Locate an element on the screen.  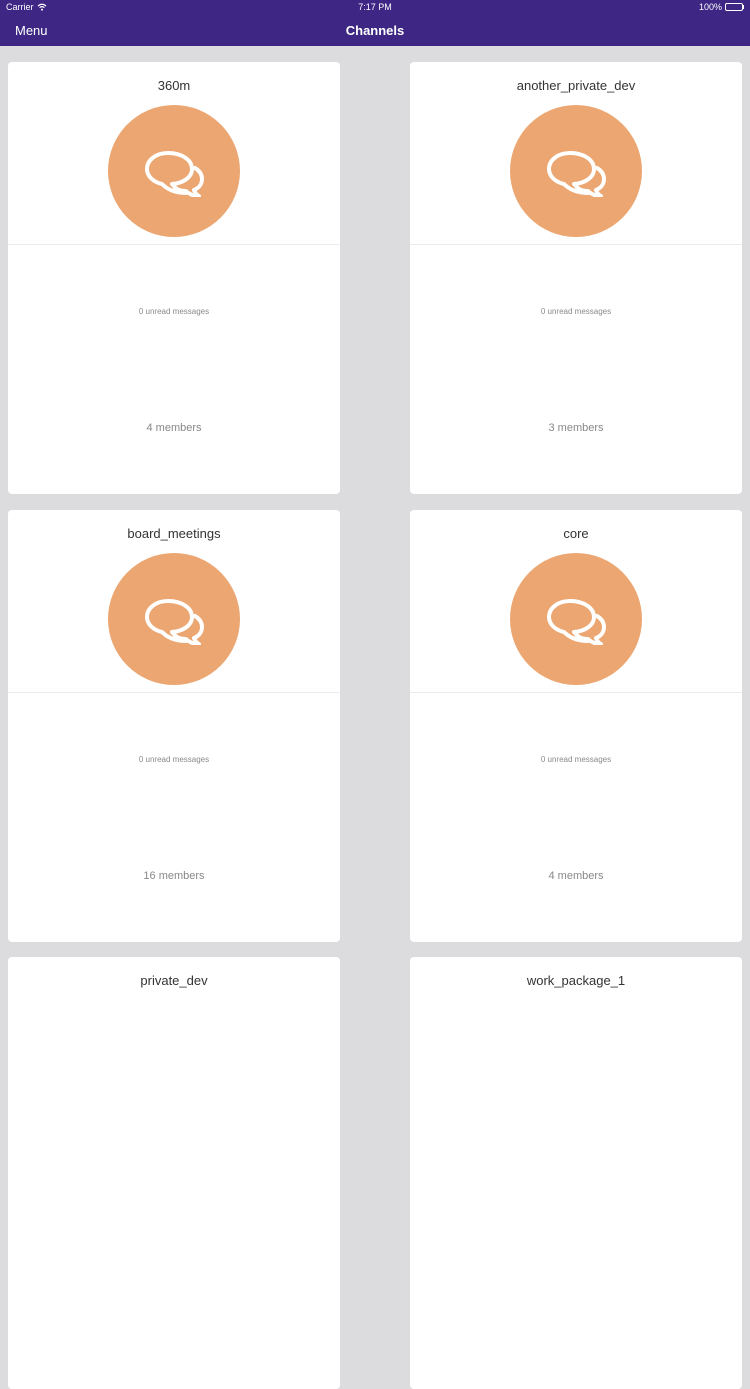
nav-bar: Menu Channels is located at coordinates (375, 31).